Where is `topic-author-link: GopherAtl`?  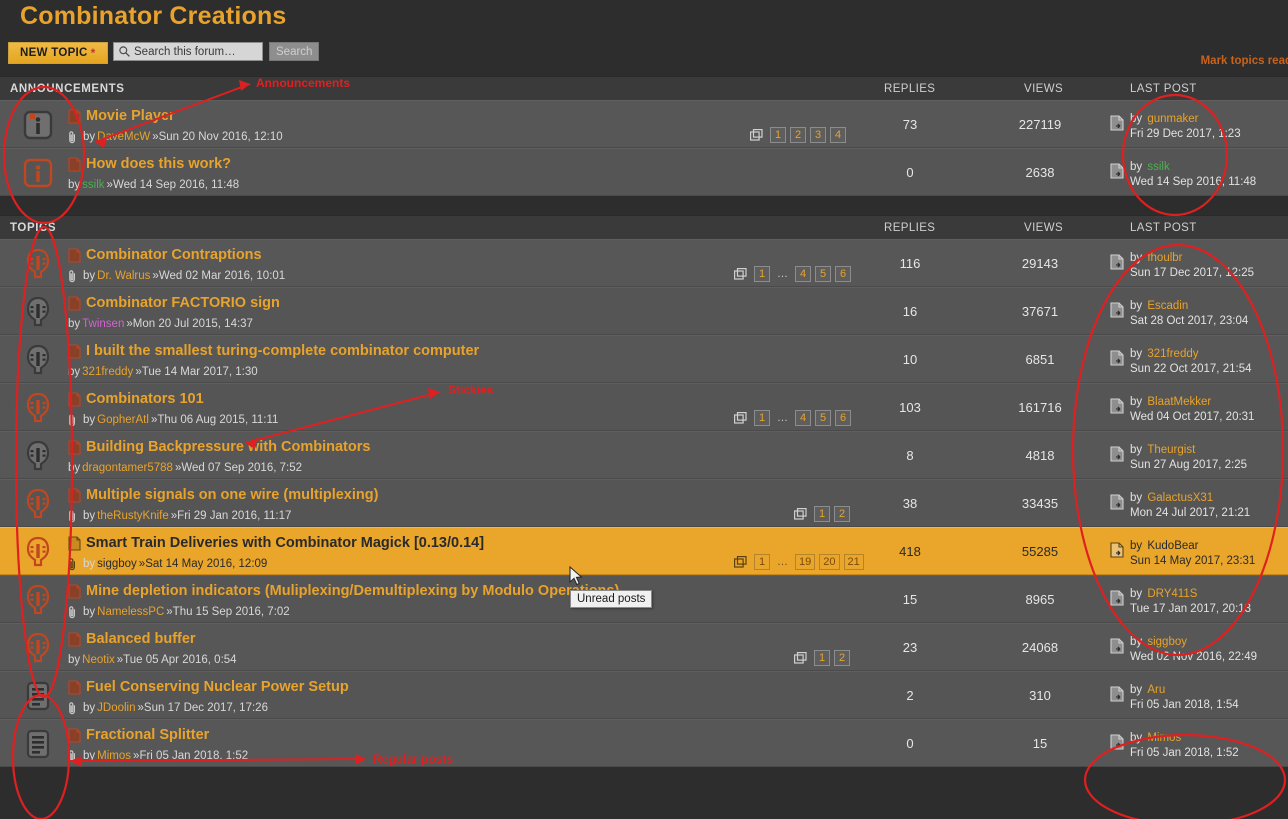
topic-author-link: GopherAtl is located at coordinates (123, 420).